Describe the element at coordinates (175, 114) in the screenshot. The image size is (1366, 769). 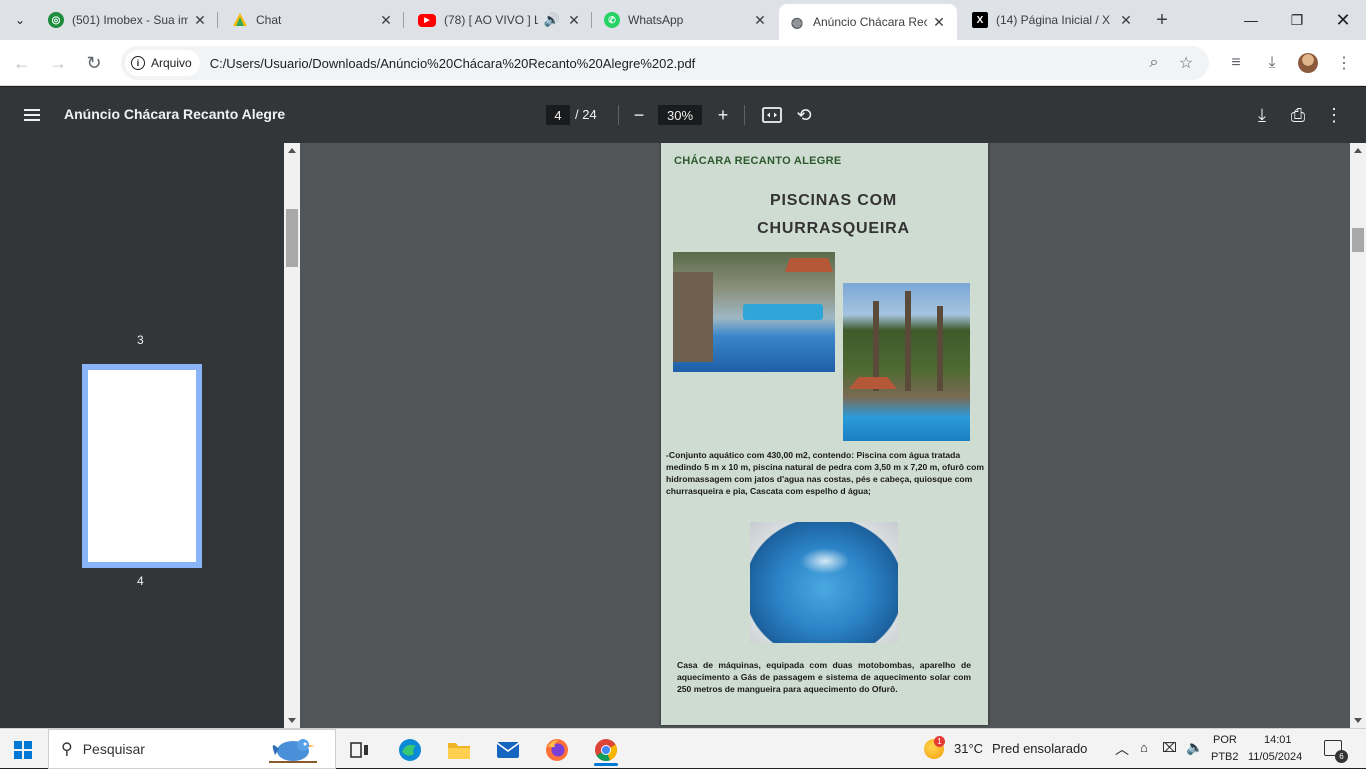
I see `pdf-title: Anúncio Chácara Recanto Alegre` at that location.